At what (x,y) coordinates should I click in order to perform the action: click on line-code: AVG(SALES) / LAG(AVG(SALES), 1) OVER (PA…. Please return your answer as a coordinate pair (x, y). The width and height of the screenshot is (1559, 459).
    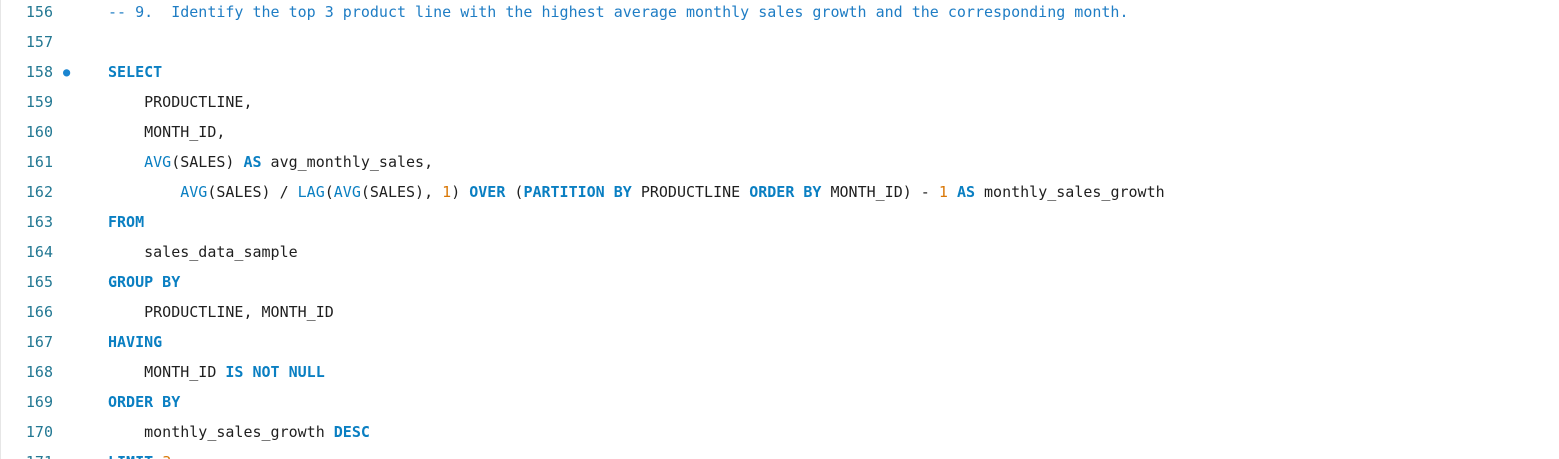
    Looking at the image, I should click on (636, 192).